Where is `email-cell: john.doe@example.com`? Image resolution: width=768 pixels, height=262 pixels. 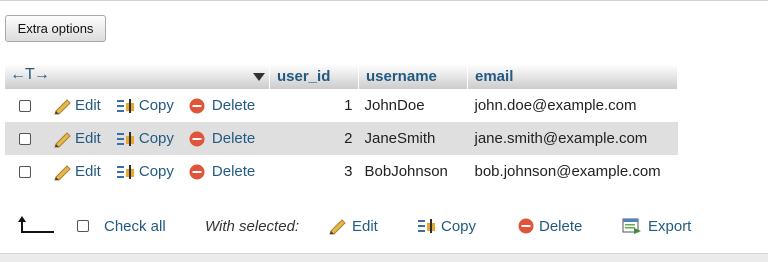
email-cell: john.doe@example.com is located at coordinates (572, 105).